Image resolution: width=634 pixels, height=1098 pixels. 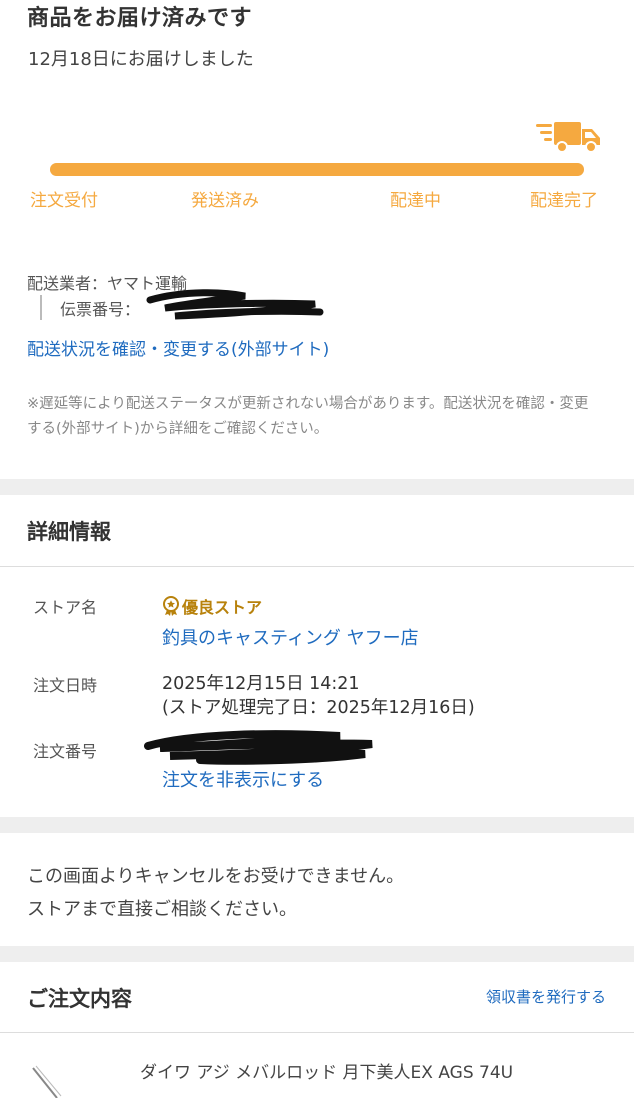 What do you see at coordinates (65, 685) in the screenshot?
I see `order-date-label: 注文日時` at bounding box center [65, 685].